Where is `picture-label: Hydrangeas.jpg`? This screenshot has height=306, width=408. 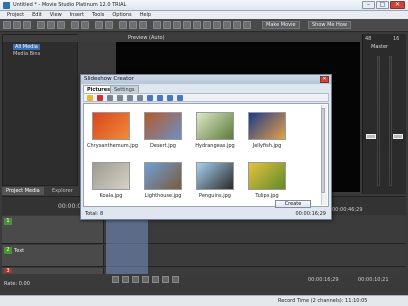 picture-label: Hydrangeas.jpg is located at coordinates (215, 146).